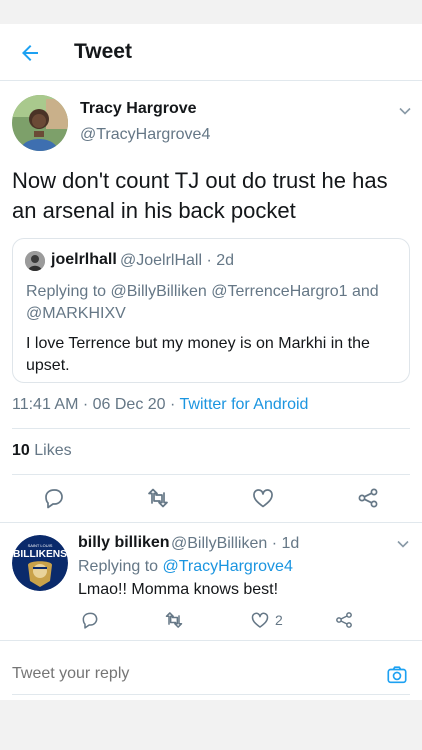  I want to click on tweet-source: Twitter for Android, so click(244, 404).